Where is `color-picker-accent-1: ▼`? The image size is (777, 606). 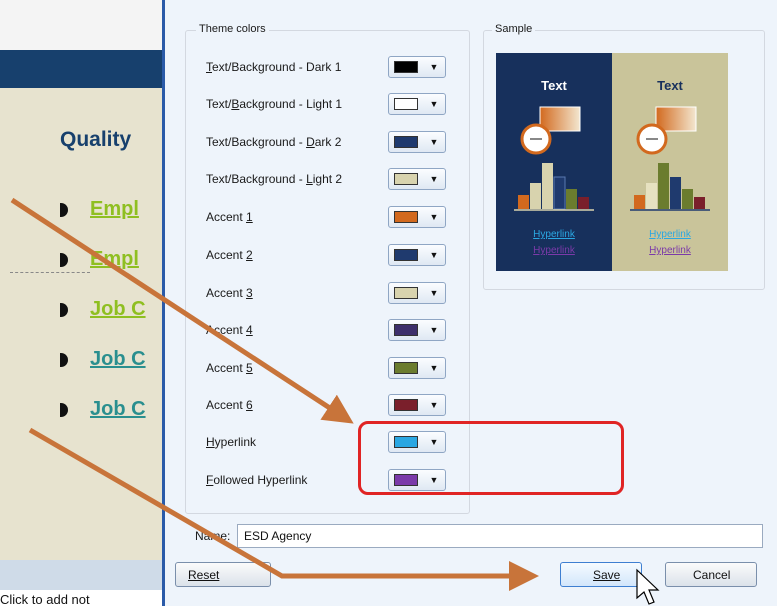
color-picker-accent-1: ▼ is located at coordinates (417, 217).